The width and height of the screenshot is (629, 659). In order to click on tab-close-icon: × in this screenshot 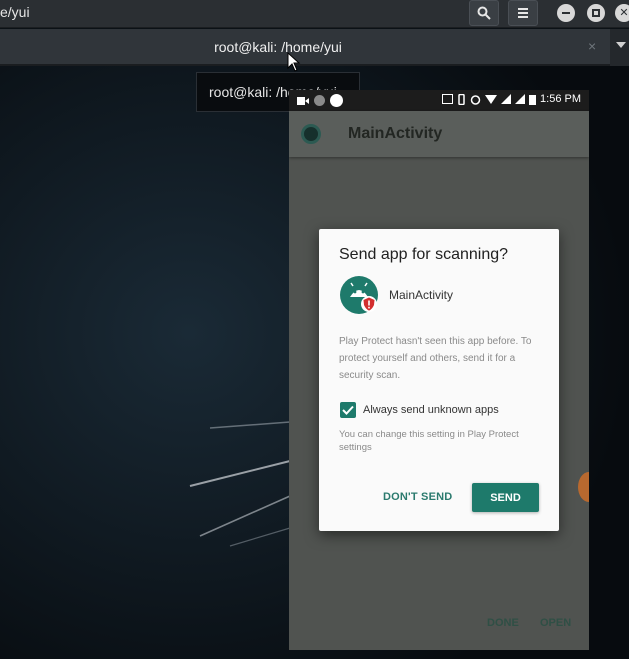, I will do `click(592, 46)`.